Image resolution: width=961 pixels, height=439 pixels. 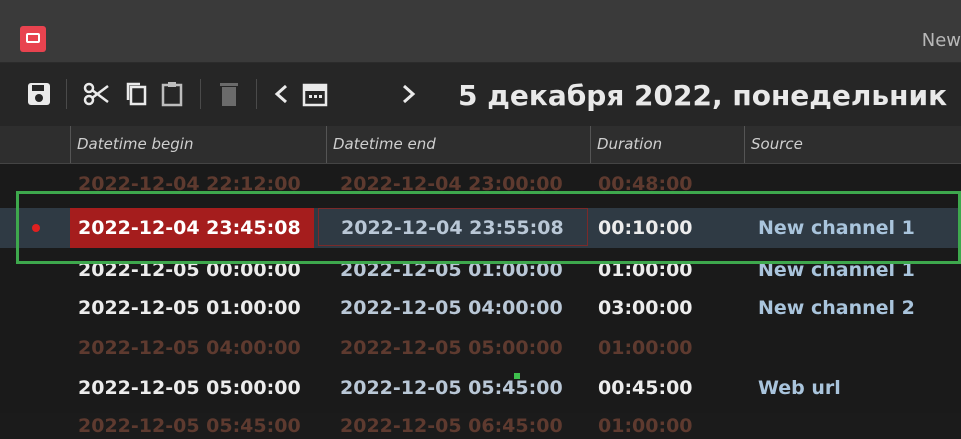 What do you see at coordinates (172, 96) in the screenshot?
I see `paste-icon` at bounding box center [172, 96].